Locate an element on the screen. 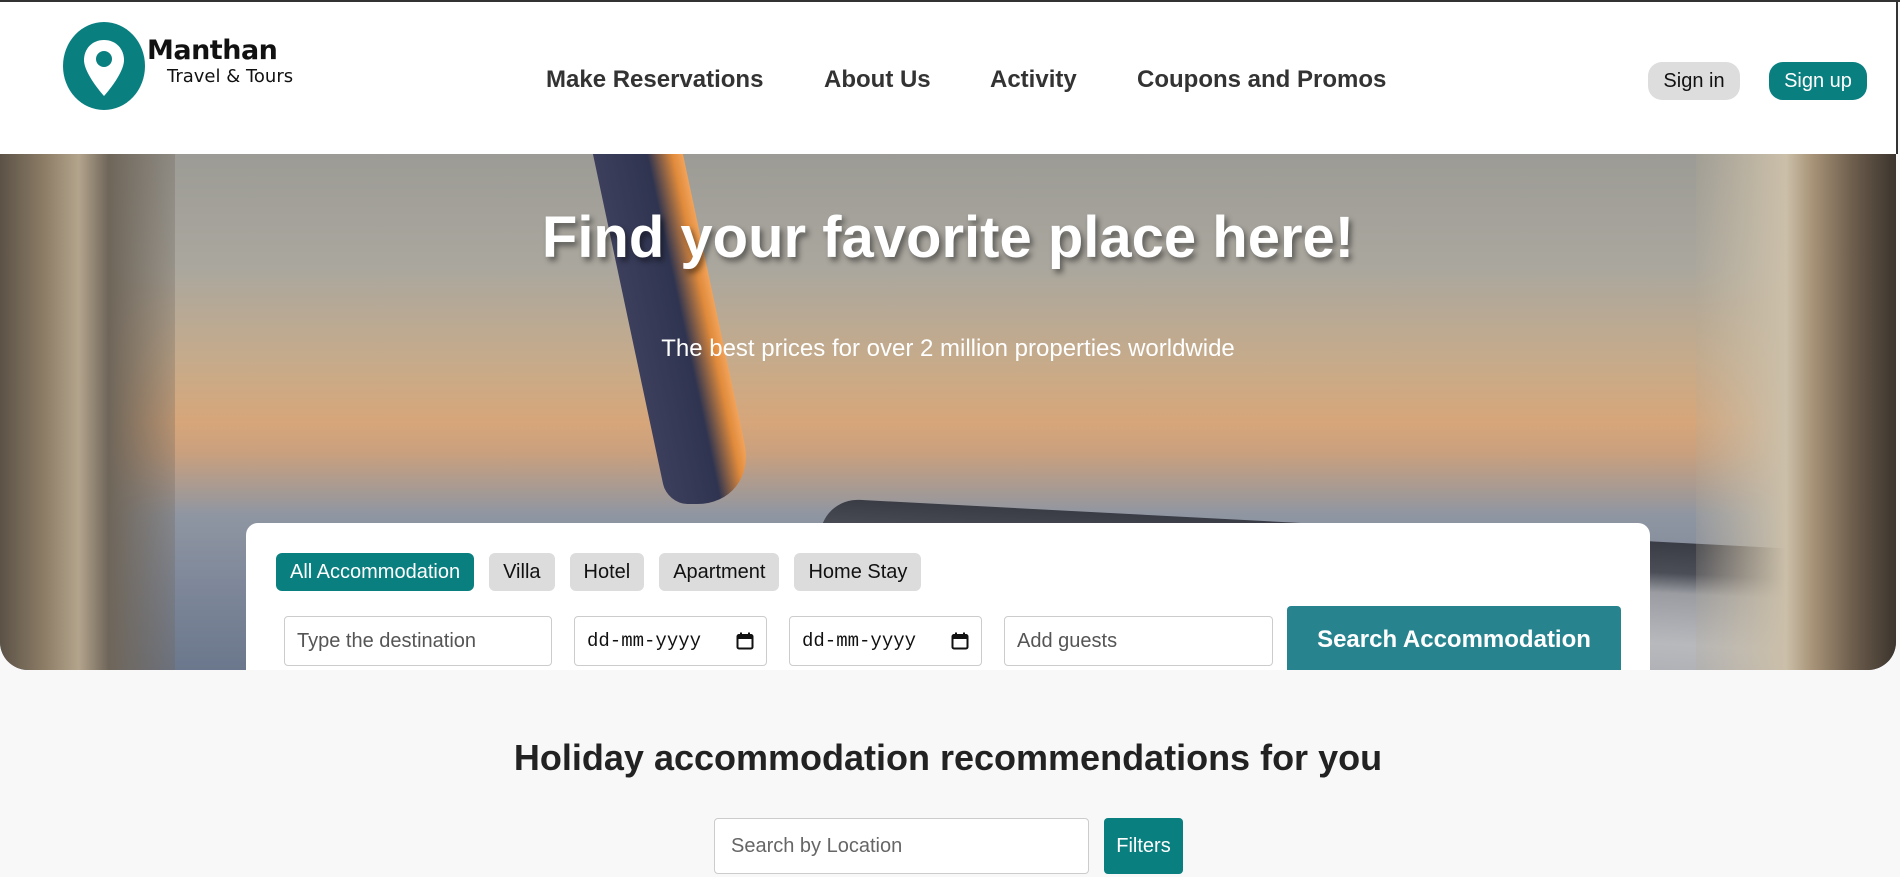 The width and height of the screenshot is (1900, 877). nav-coupons-promos: Coupons and Promos is located at coordinates (1261, 80).